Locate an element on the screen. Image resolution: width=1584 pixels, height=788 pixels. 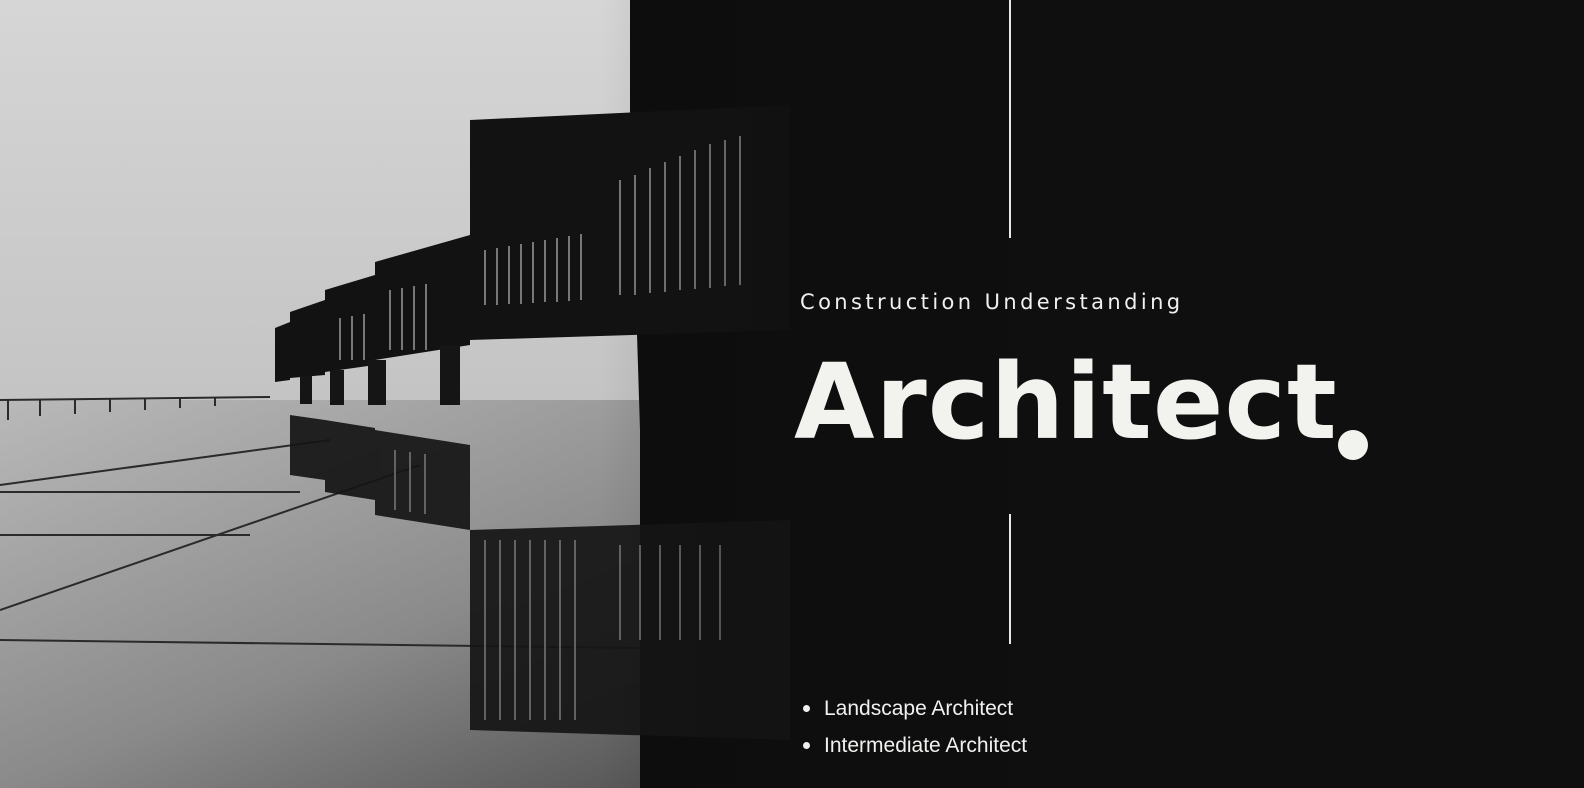
list-item-label: Landscape Architect is located at coordinates (919, 708).